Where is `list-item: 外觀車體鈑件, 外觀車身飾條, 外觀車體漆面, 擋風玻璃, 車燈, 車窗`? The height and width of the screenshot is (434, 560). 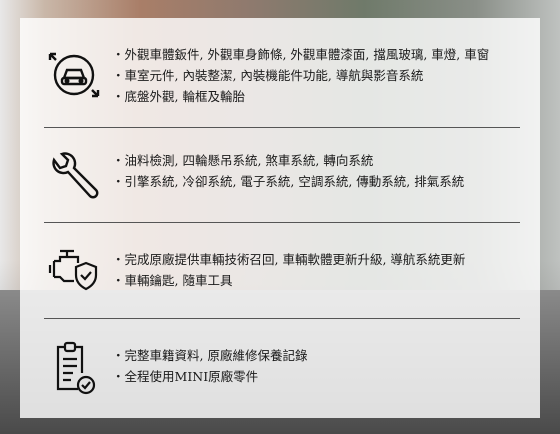
list-item: 外觀車體鈑件, 外觀車身飾條, 外觀車體漆面, 擋風玻璃, 車燈, 車窗 is located at coordinates (301, 54).